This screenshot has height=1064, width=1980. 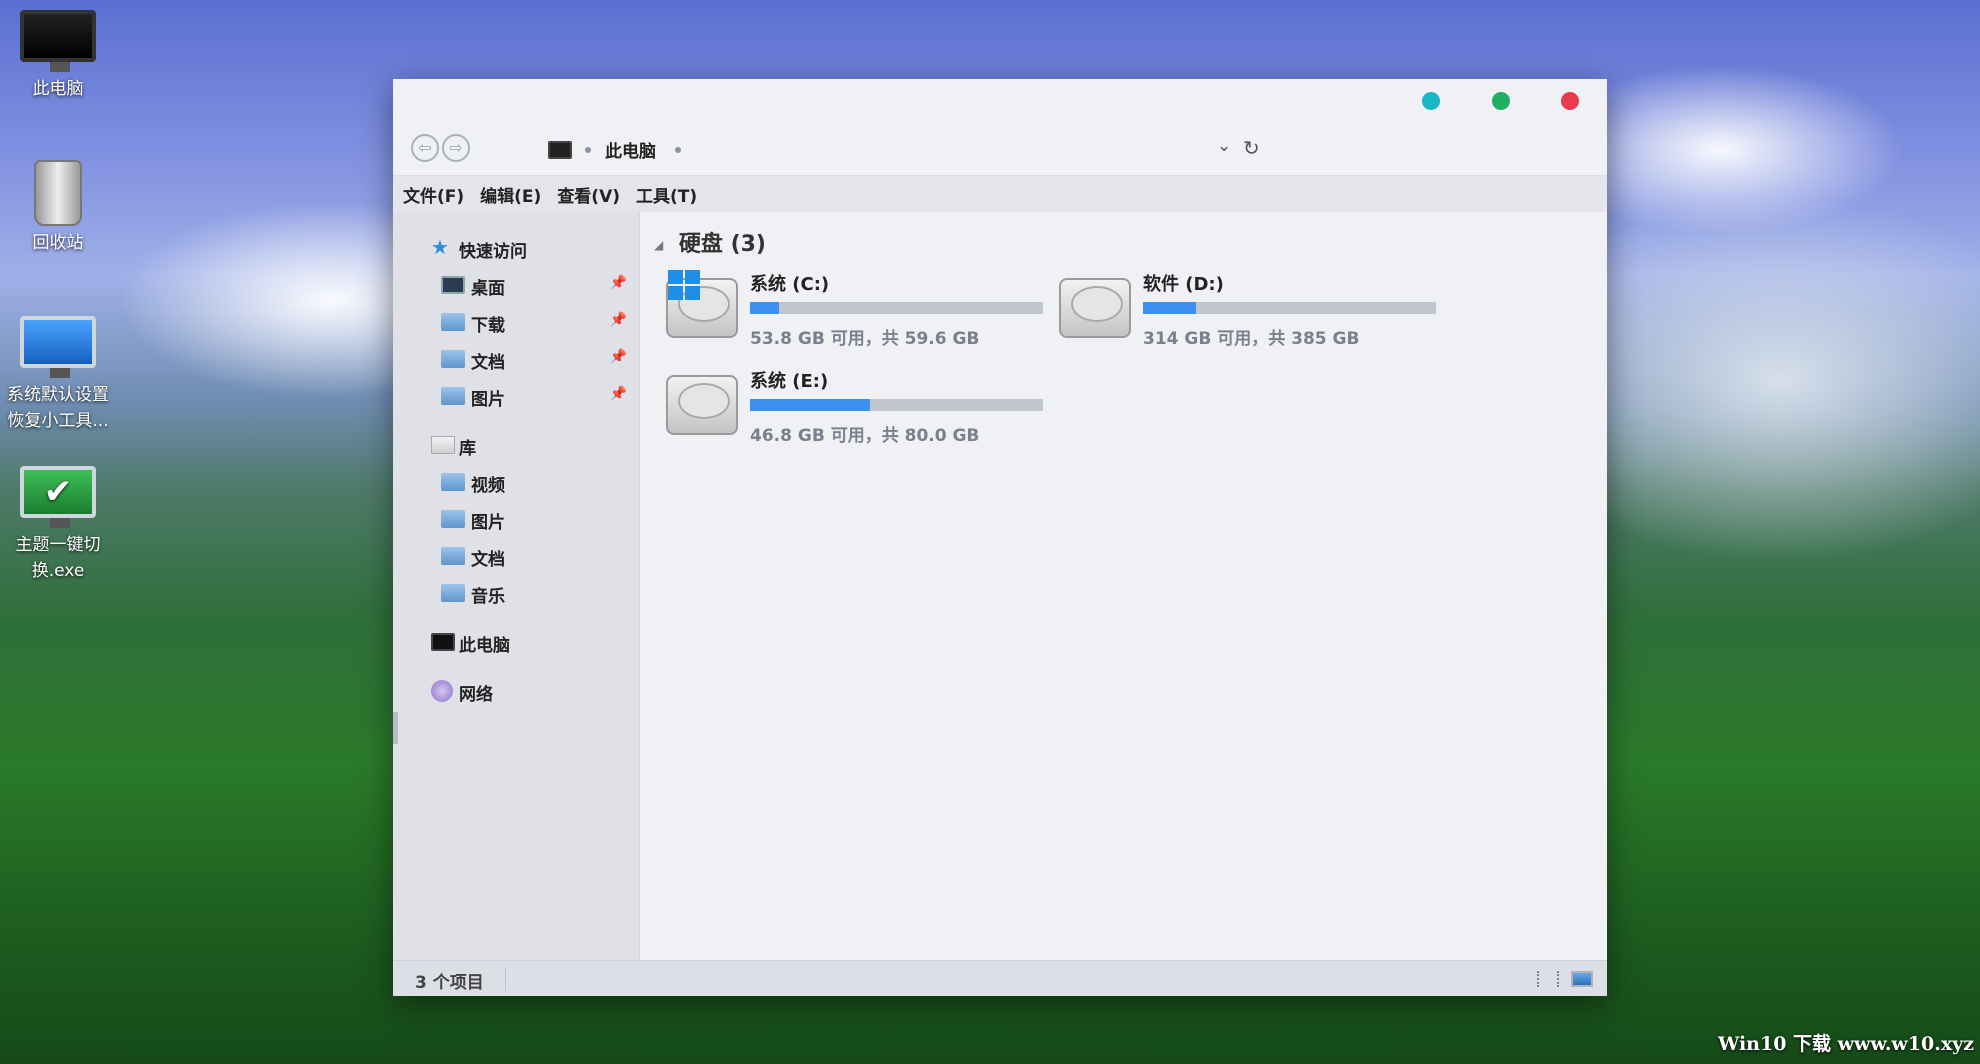 I want to click on drive-item: 软件 (D:) 314 GB 可用，共 385 GB, so click(x=1249, y=313).